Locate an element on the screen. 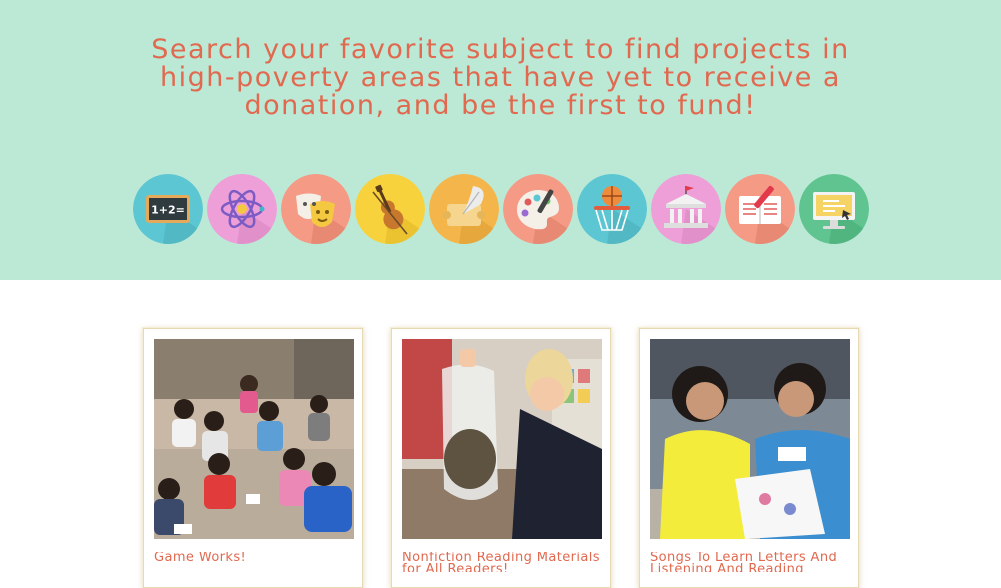 The width and height of the screenshot is (1001, 588). music-violin-icon is located at coordinates (390, 209).